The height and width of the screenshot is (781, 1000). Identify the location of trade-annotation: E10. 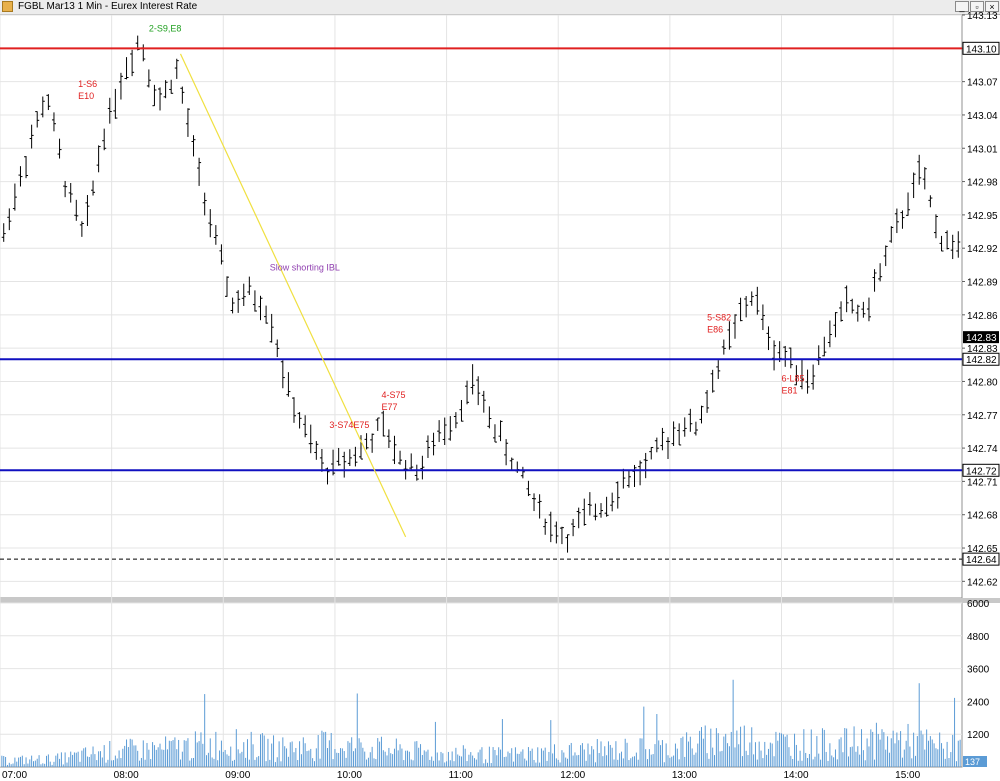
(86, 96).